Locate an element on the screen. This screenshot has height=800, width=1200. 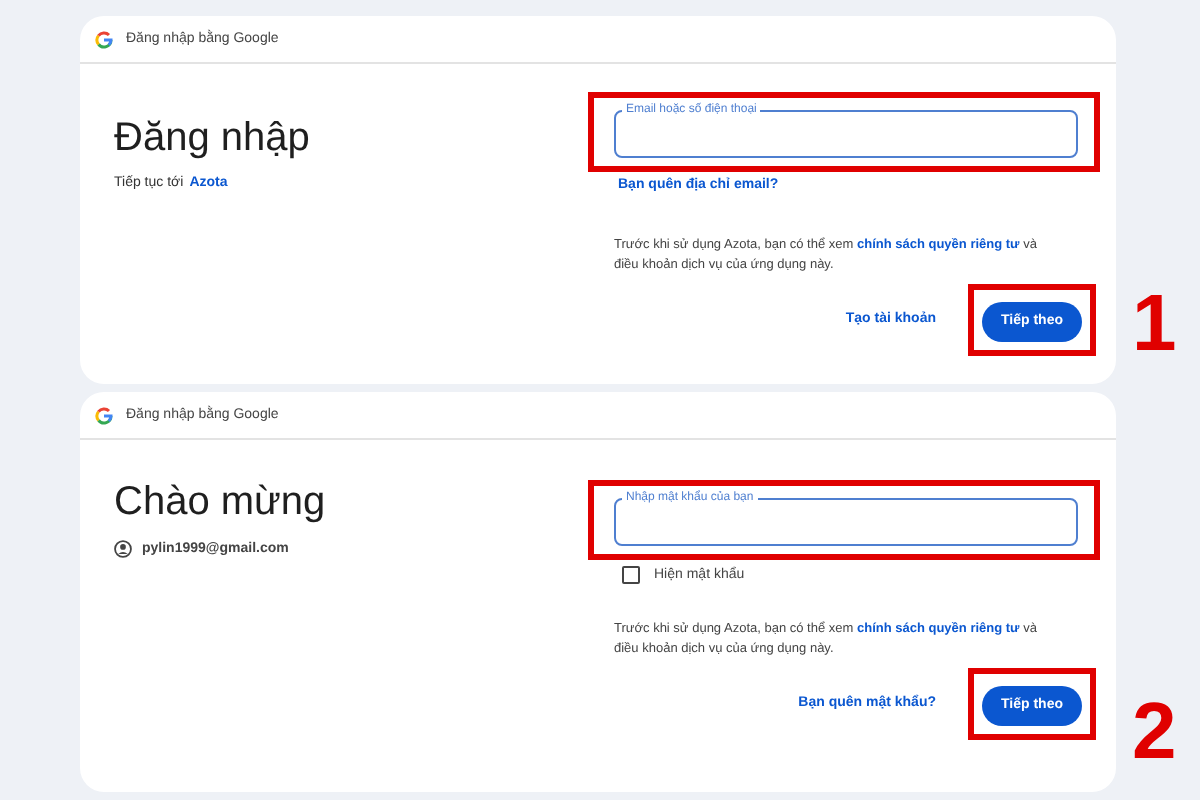
step-number: 1 is located at coordinates (1154, 324).